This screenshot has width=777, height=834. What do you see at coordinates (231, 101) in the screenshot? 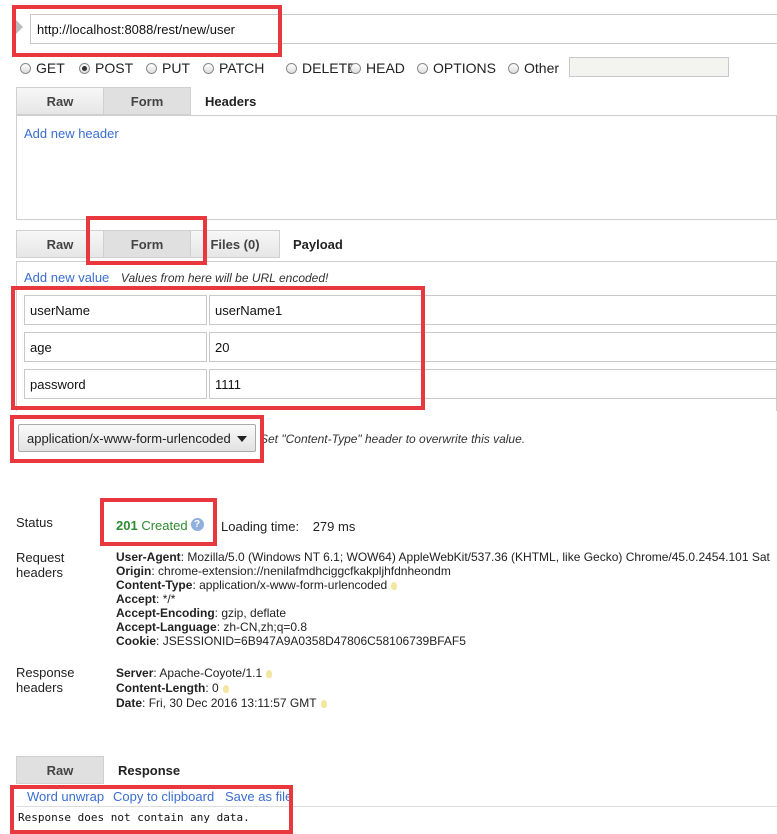
I see `headers-title: Headers` at bounding box center [231, 101].